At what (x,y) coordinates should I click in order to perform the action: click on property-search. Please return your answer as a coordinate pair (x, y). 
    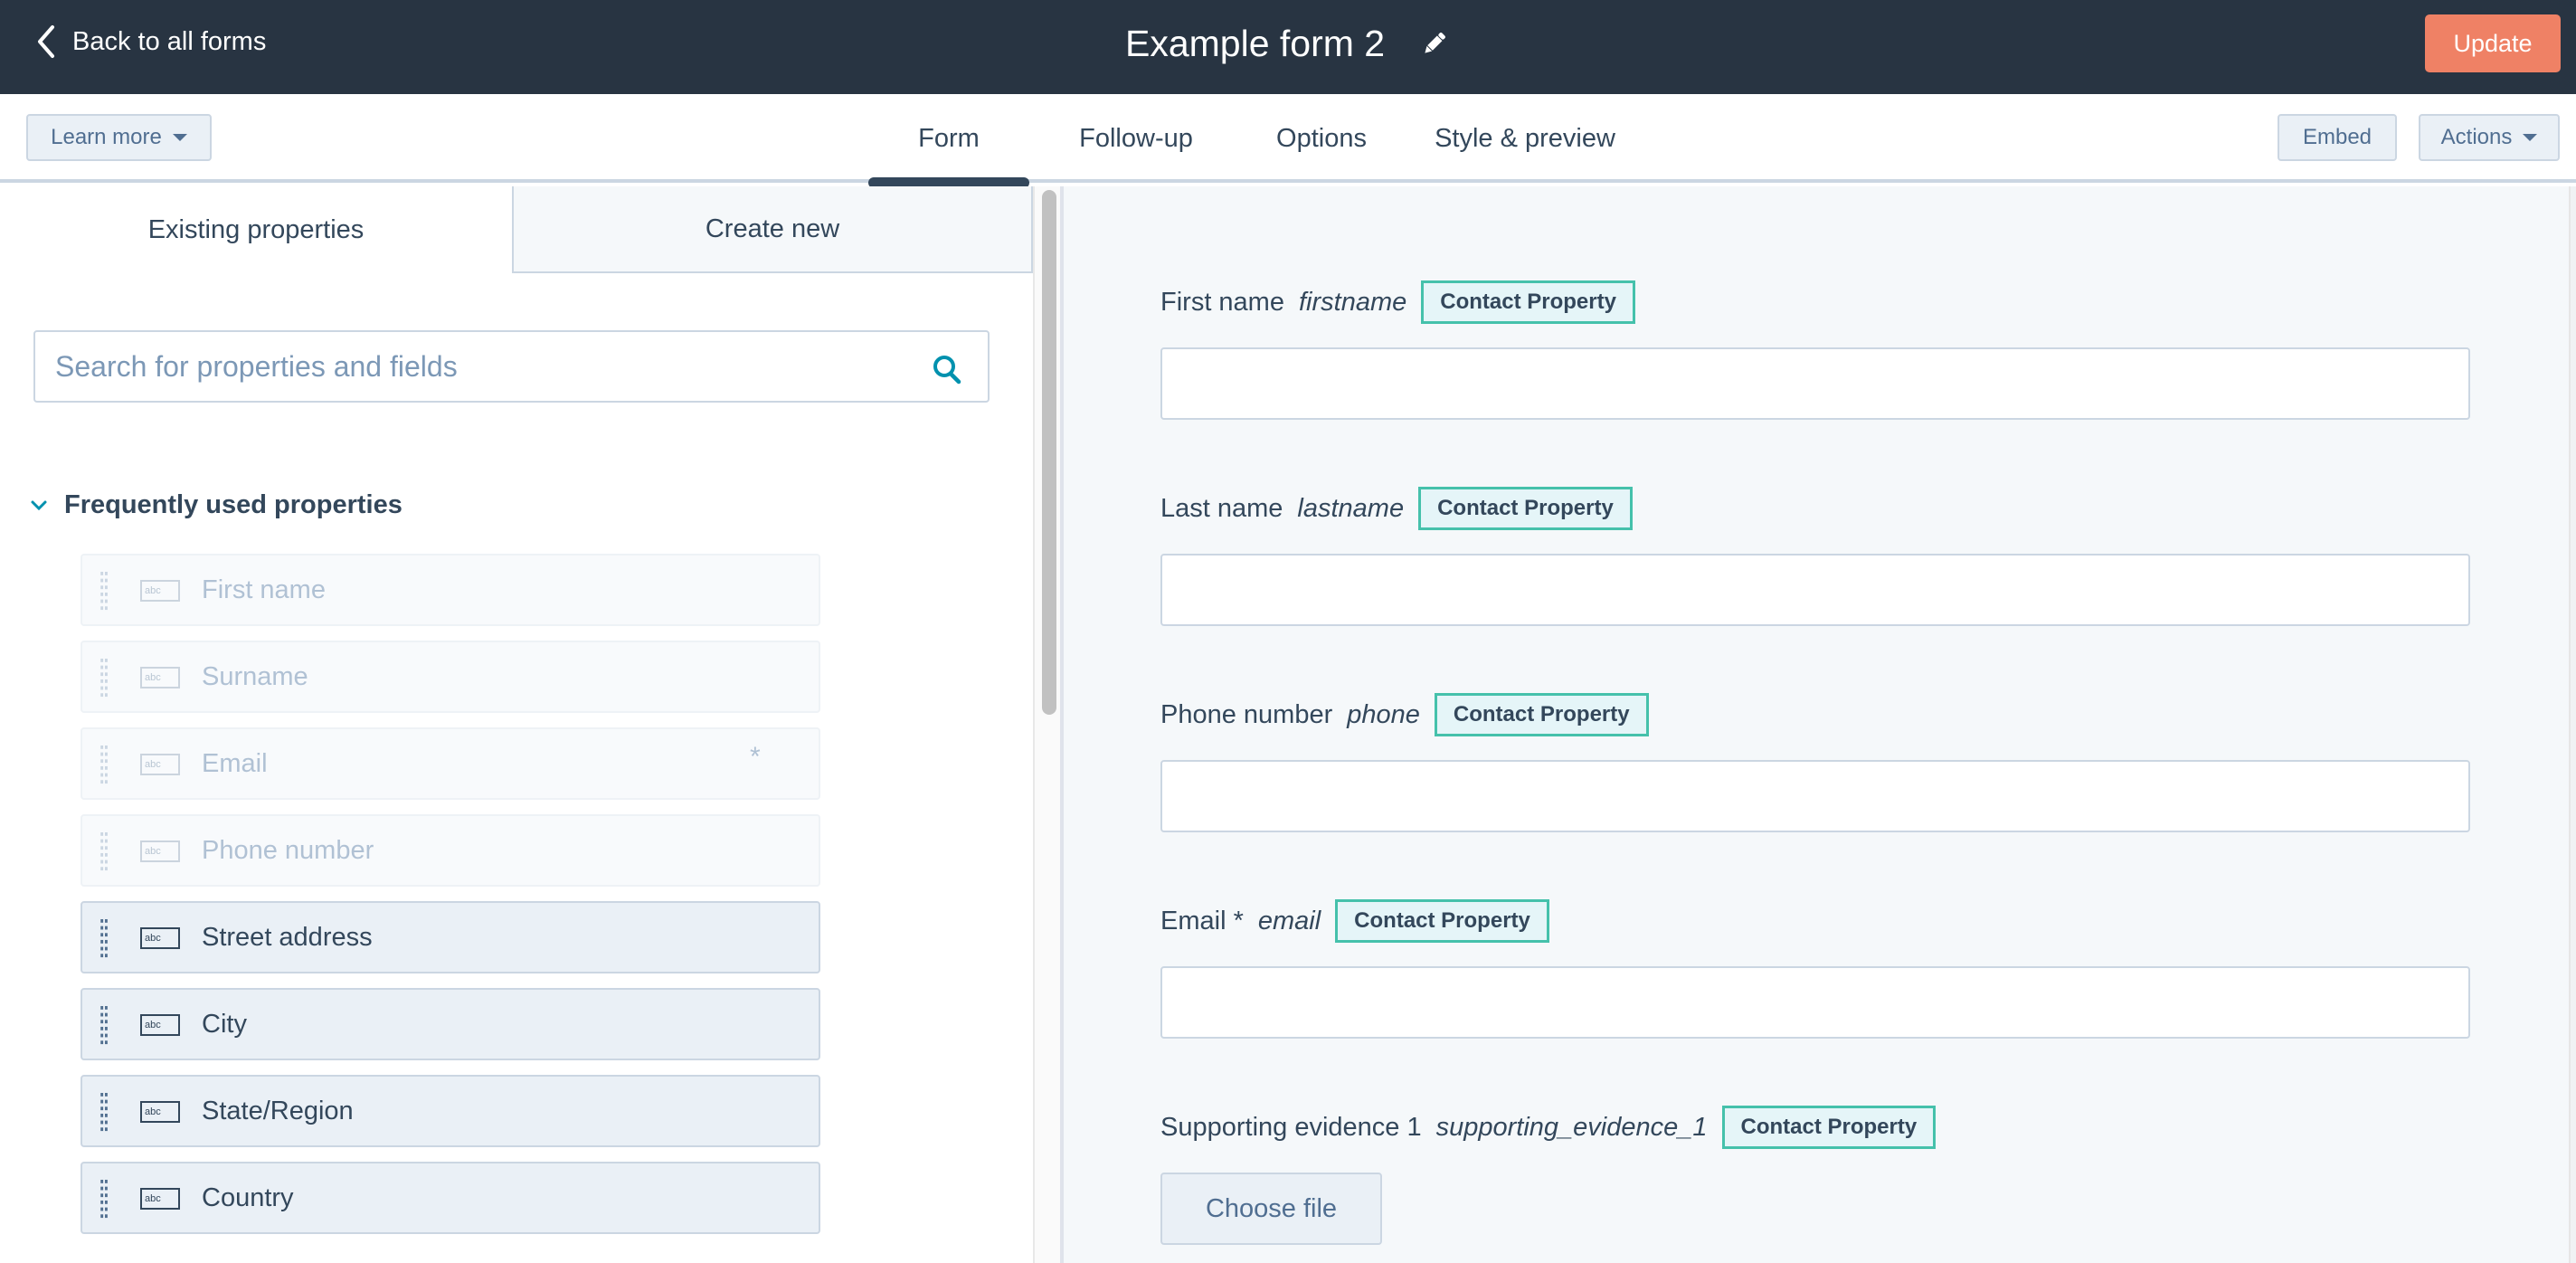
    Looking at the image, I should click on (512, 367).